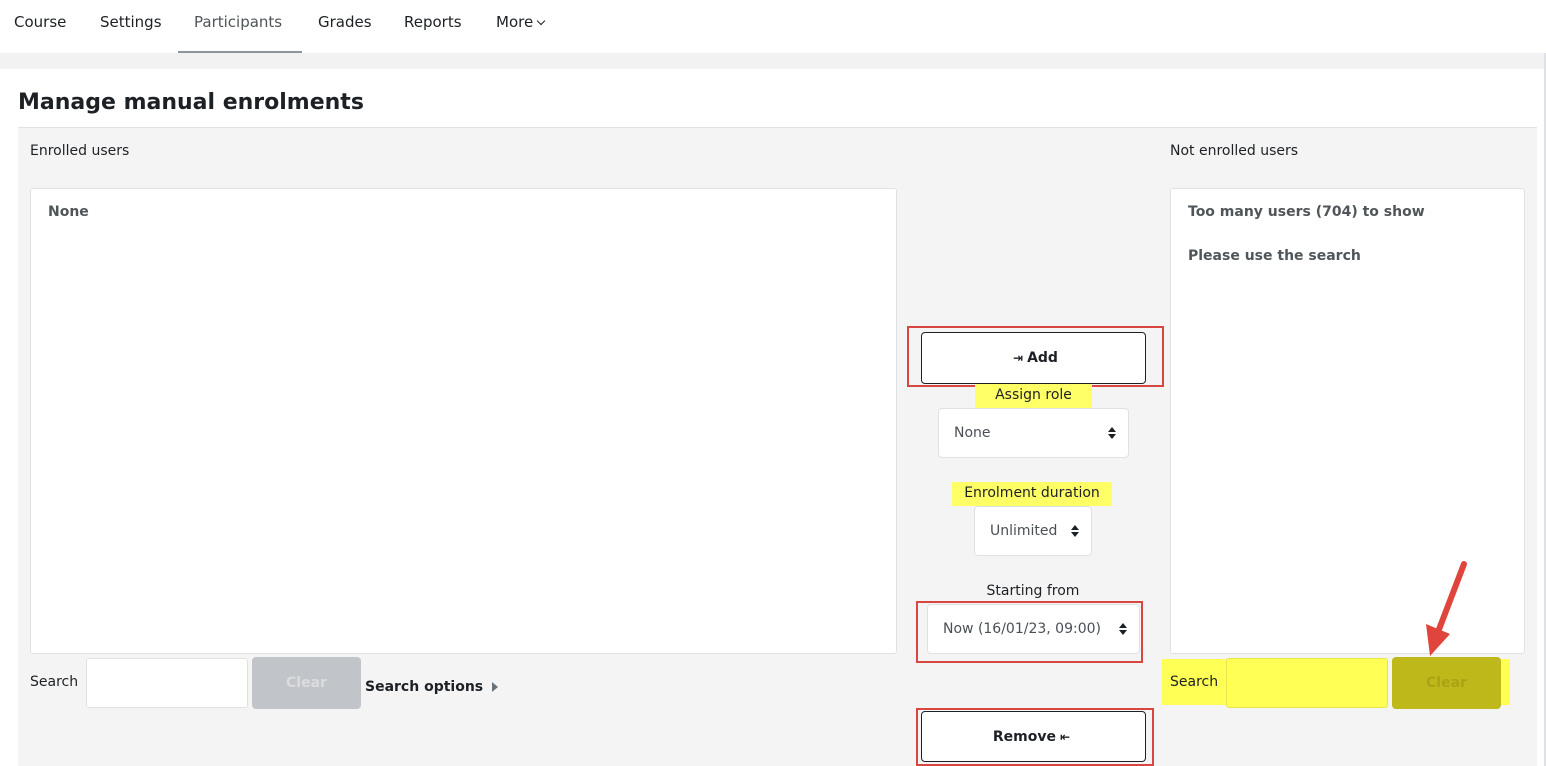 This screenshot has width=1546, height=766. I want to click on enrolment-duration-select: Unlimited, so click(1033, 531).